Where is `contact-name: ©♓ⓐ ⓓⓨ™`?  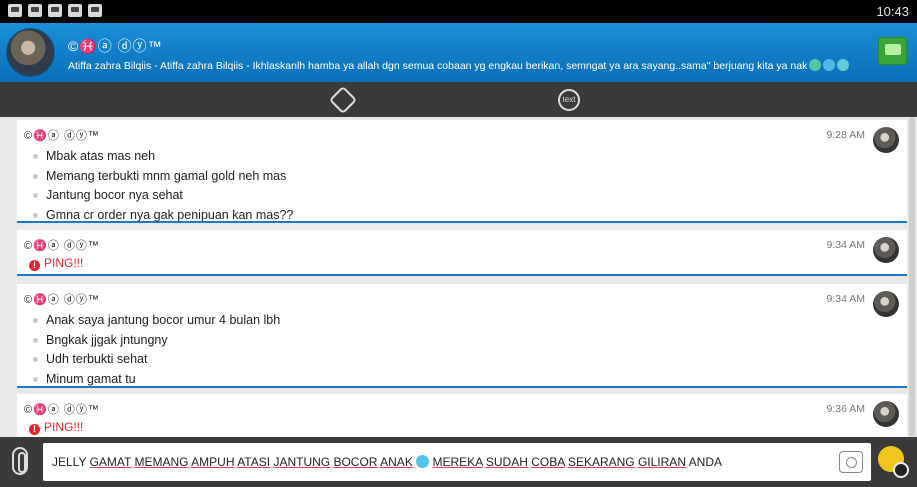
contact-name: ©♓ⓐ ⓓⓨ™ is located at coordinates (115, 46).